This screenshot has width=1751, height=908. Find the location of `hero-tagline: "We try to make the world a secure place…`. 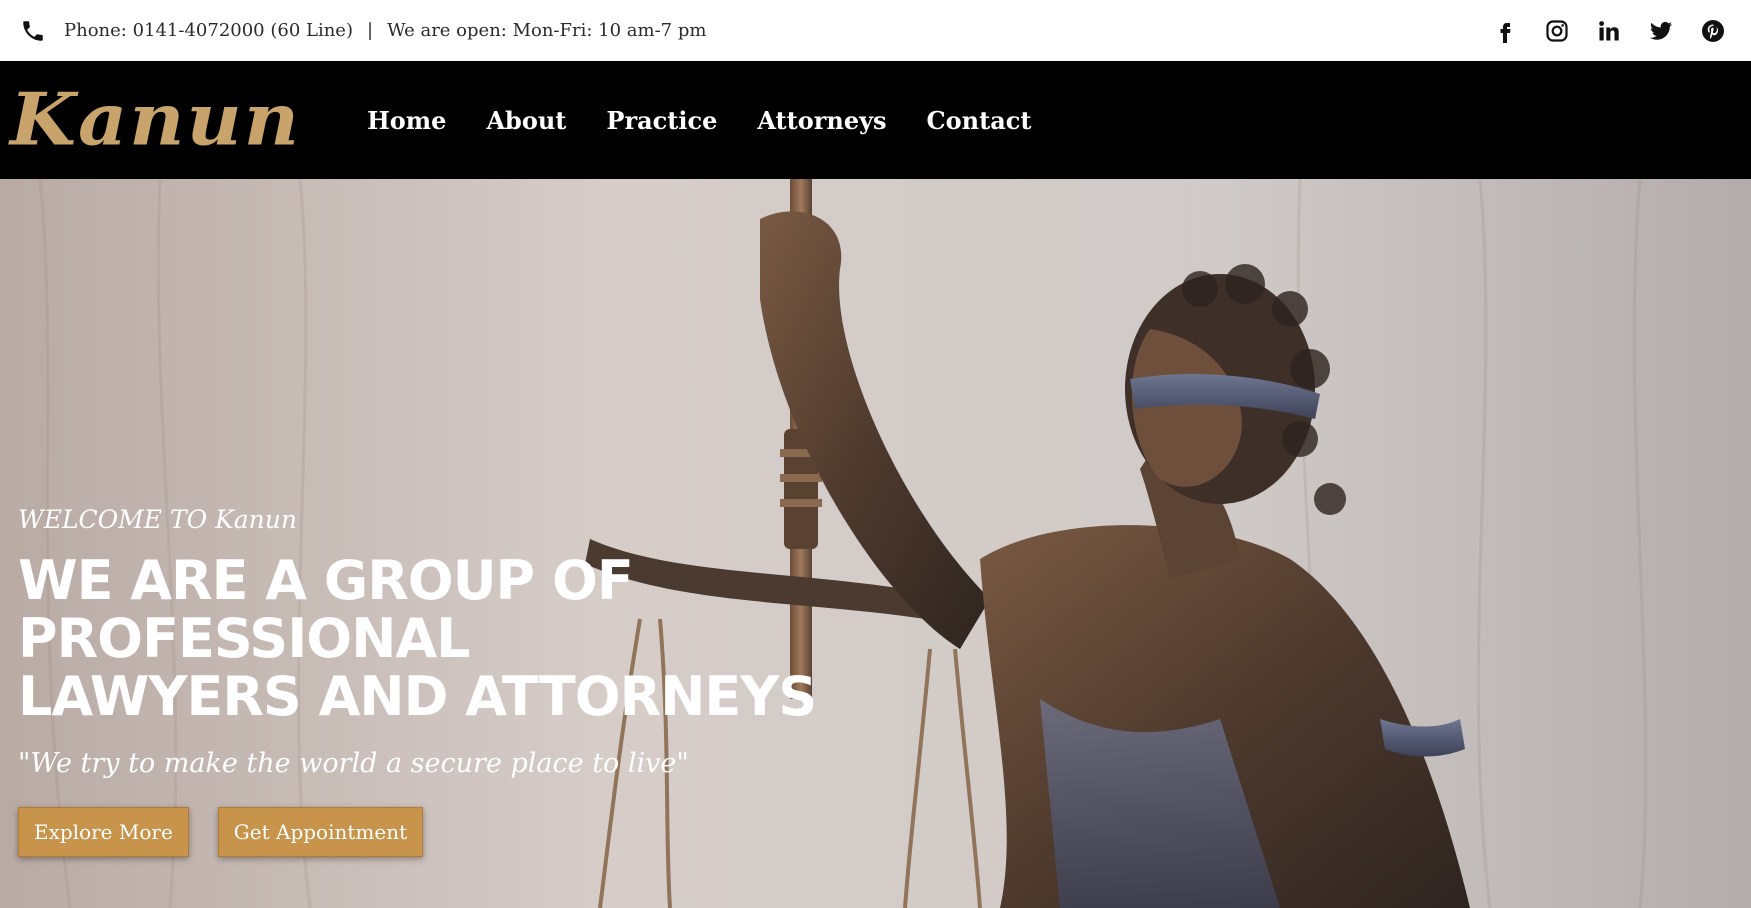

hero-tagline: "We try to make the world a secure place… is located at coordinates (353, 763).